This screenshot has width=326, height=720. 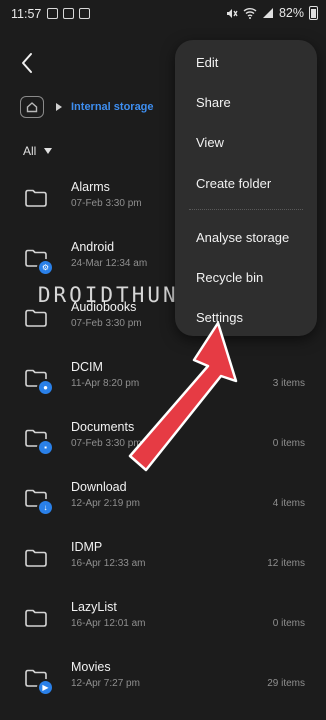 I want to click on home-icon, so click(x=32, y=107).